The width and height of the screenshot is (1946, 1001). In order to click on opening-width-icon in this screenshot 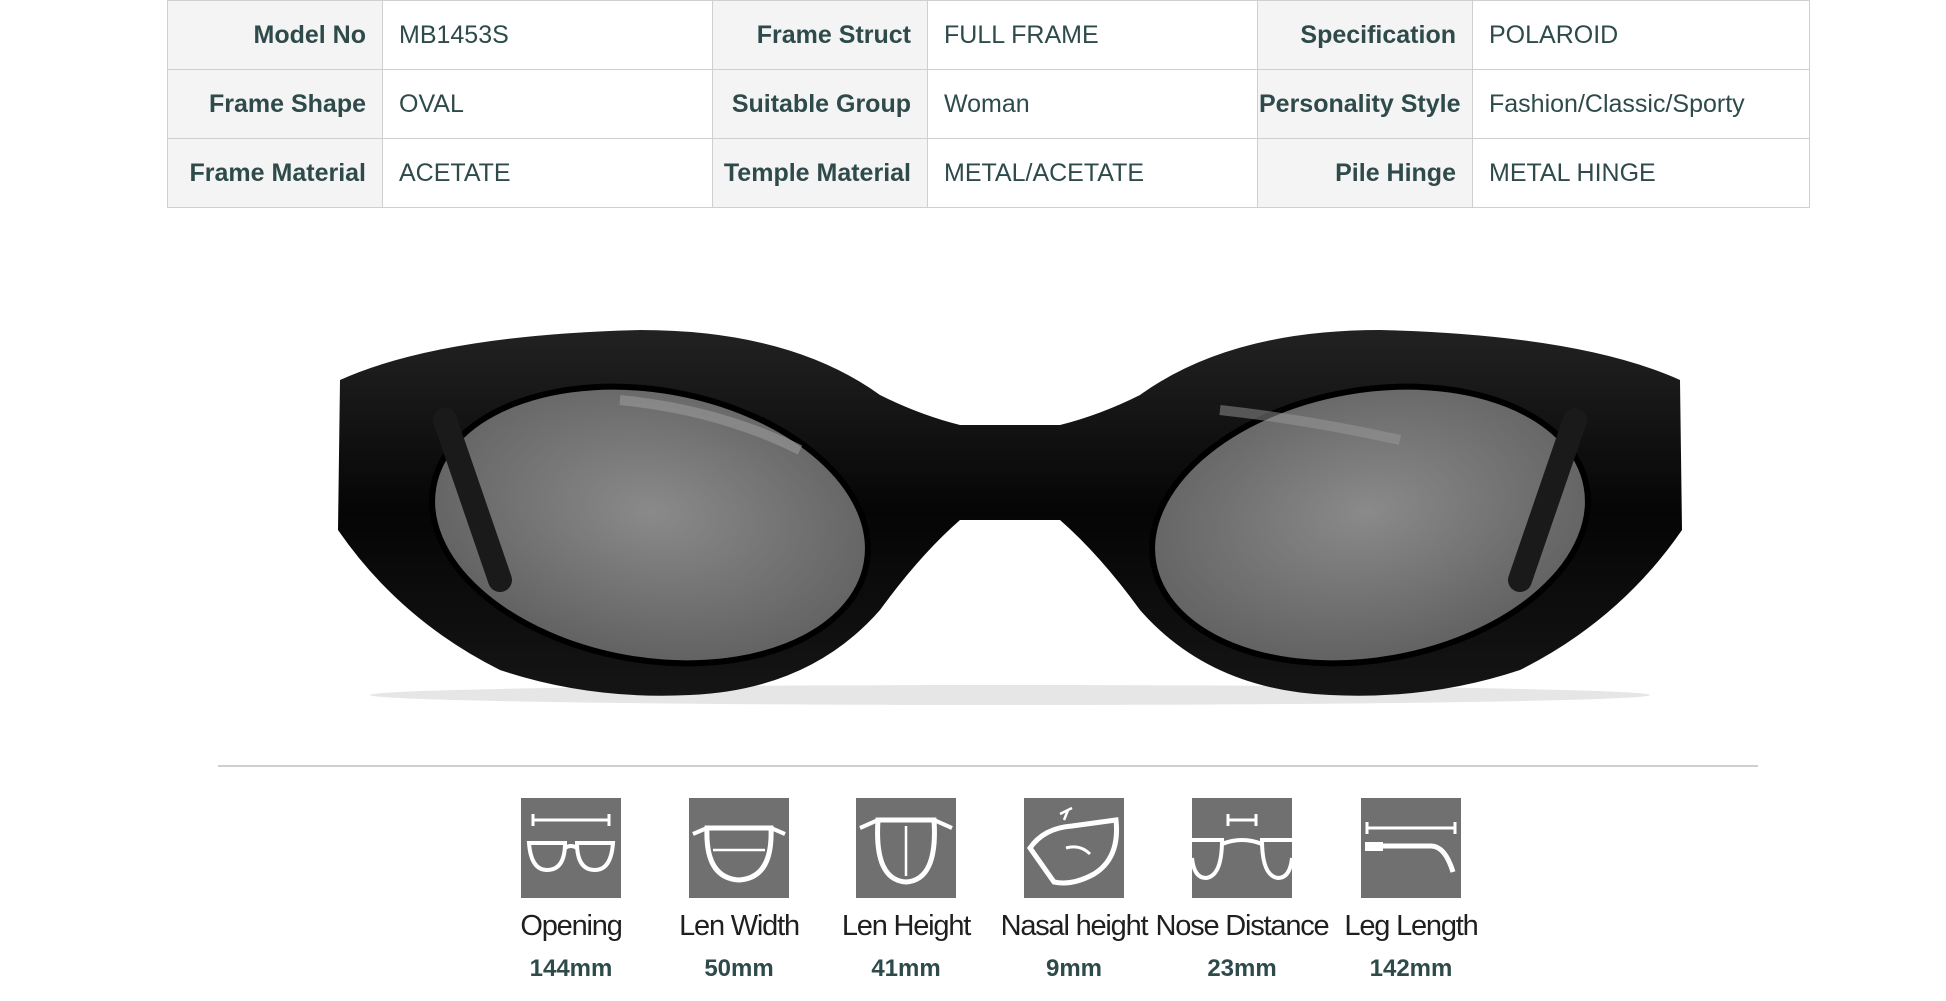, I will do `click(571, 848)`.